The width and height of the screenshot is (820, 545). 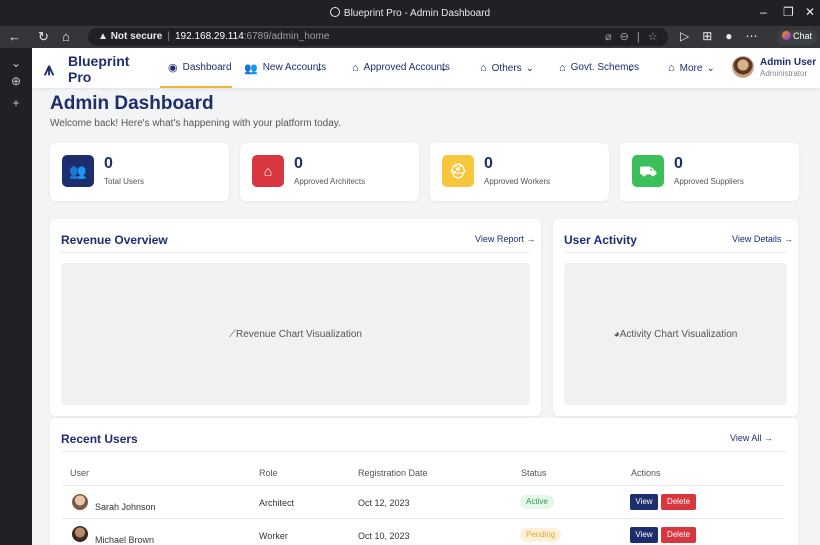 I want to click on card-title: Recent Users, so click(x=99, y=439).